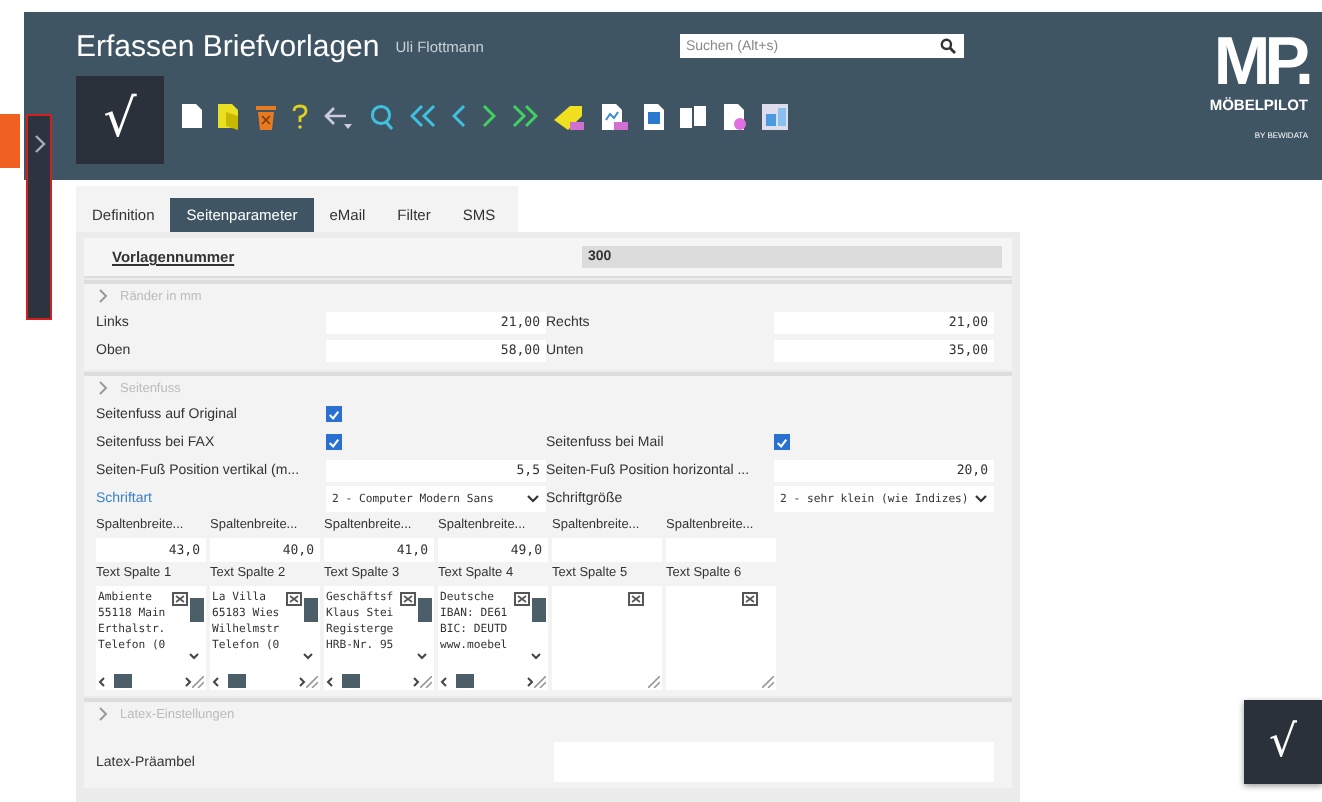 Image resolution: width=1322 pixels, height=802 pixels. I want to click on back-arrow-icon, so click(339, 116).